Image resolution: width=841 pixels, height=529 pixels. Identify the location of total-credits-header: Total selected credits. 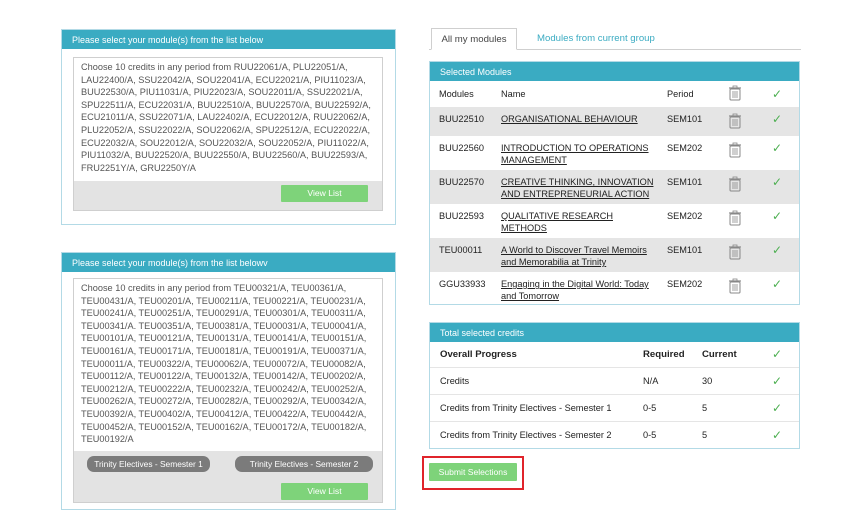
(614, 332).